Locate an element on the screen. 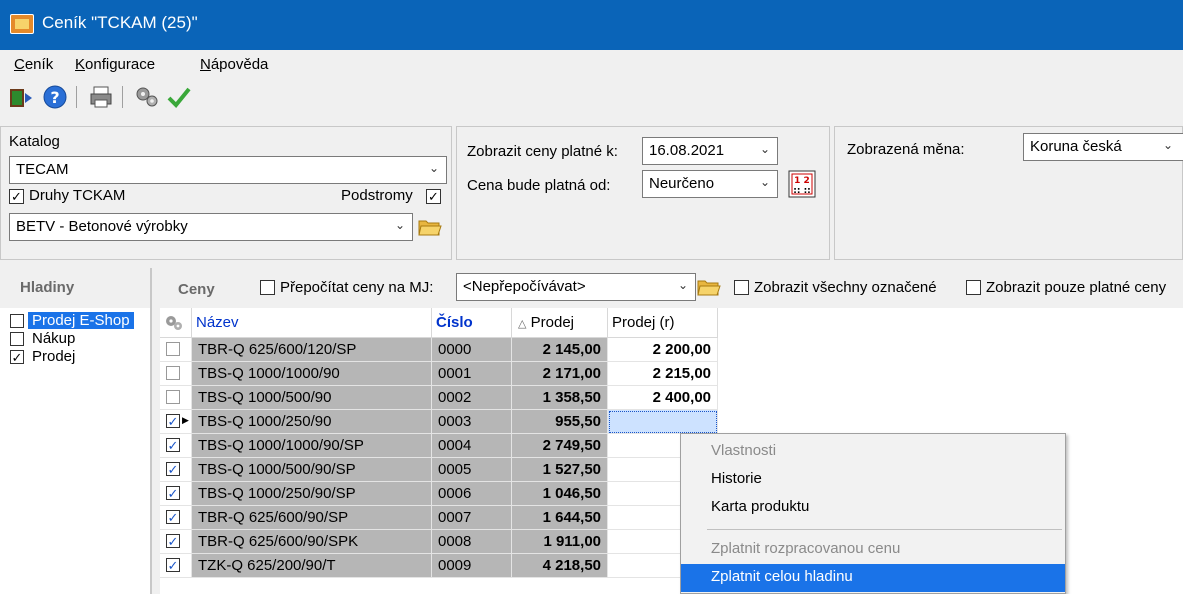  table-row: ✓ TZK-Q 625/200/90/T 0009 4 218,50 is located at coordinates (440, 566).